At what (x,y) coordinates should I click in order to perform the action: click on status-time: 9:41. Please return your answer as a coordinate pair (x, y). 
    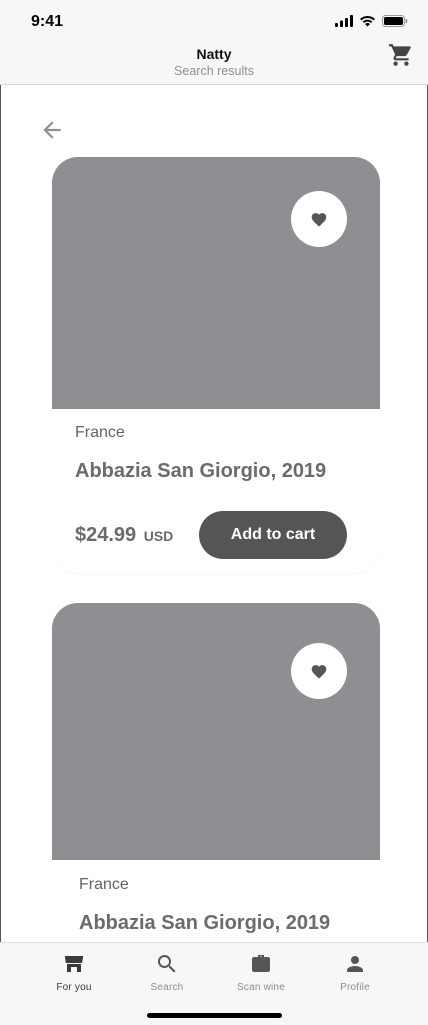
    Looking at the image, I should click on (47, 21).